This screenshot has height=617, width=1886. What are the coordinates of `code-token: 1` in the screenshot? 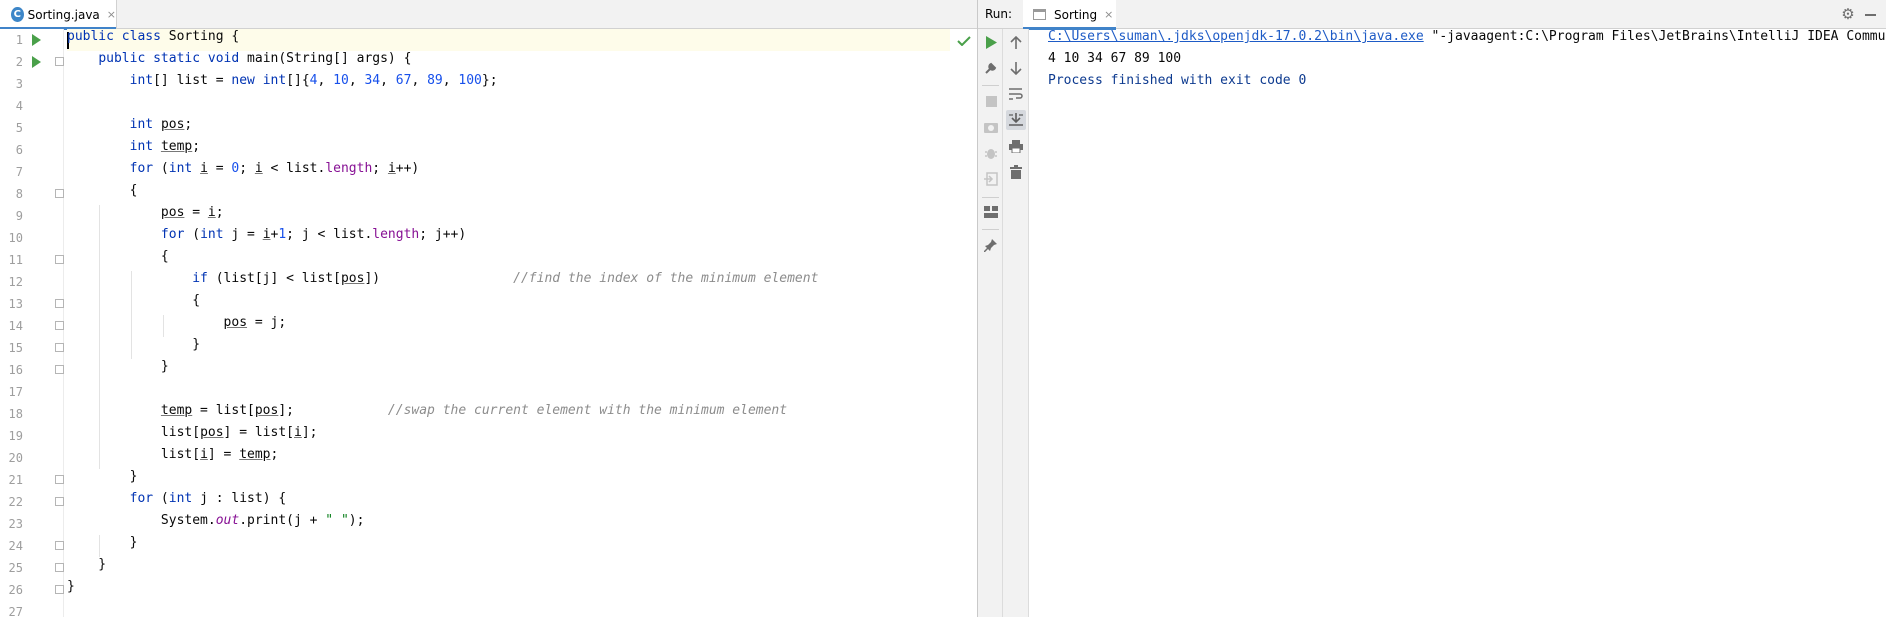 It's located at (282, 234).